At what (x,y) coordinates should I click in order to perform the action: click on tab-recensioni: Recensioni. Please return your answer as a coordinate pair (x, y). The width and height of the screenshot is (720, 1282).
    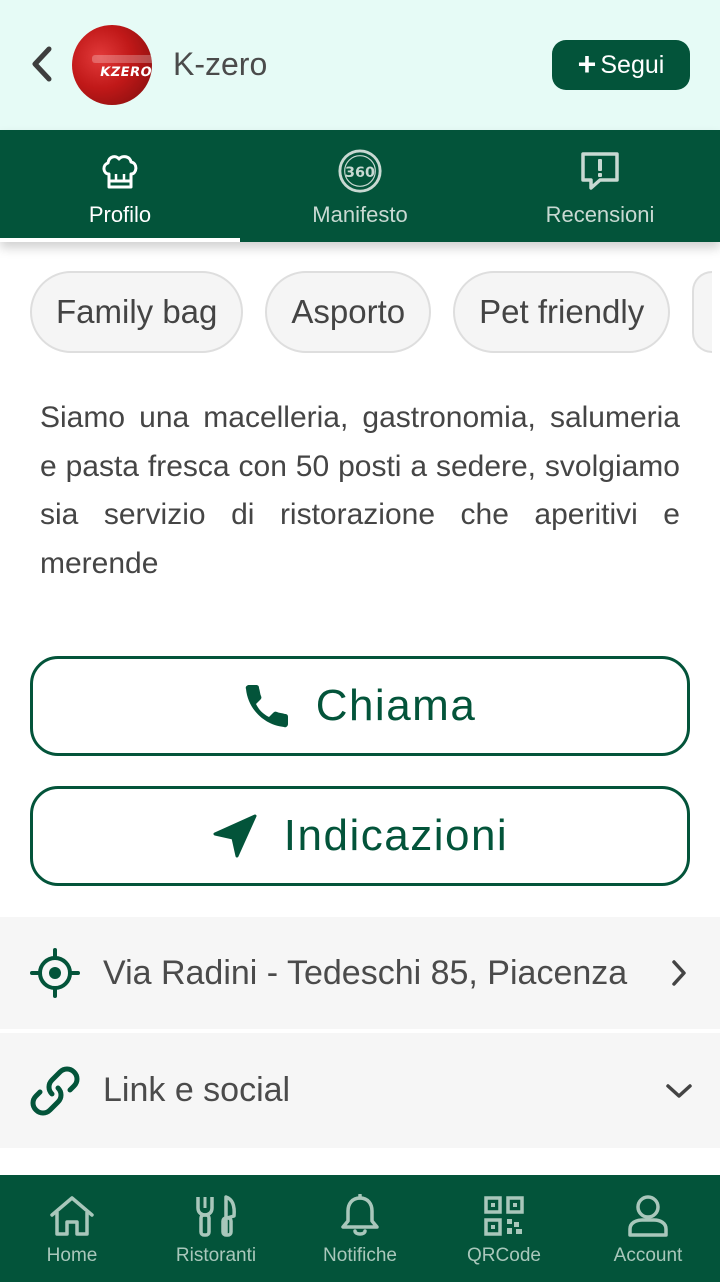
    Looking at the image, I should click on (600, 186).